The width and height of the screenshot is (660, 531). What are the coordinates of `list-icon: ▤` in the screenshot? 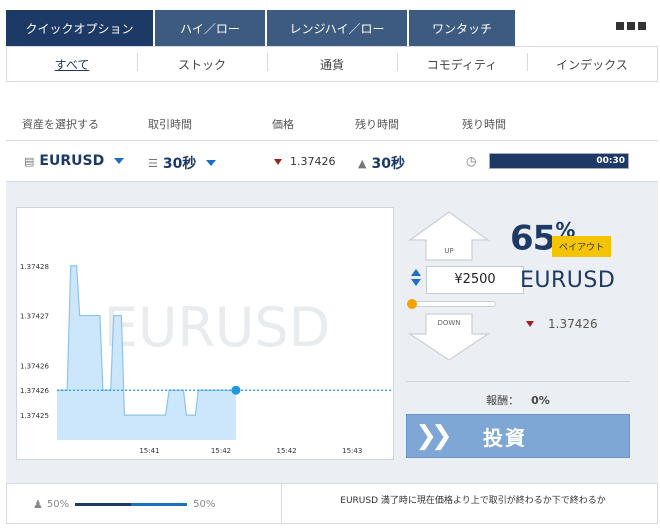 It's located at (29, 161).